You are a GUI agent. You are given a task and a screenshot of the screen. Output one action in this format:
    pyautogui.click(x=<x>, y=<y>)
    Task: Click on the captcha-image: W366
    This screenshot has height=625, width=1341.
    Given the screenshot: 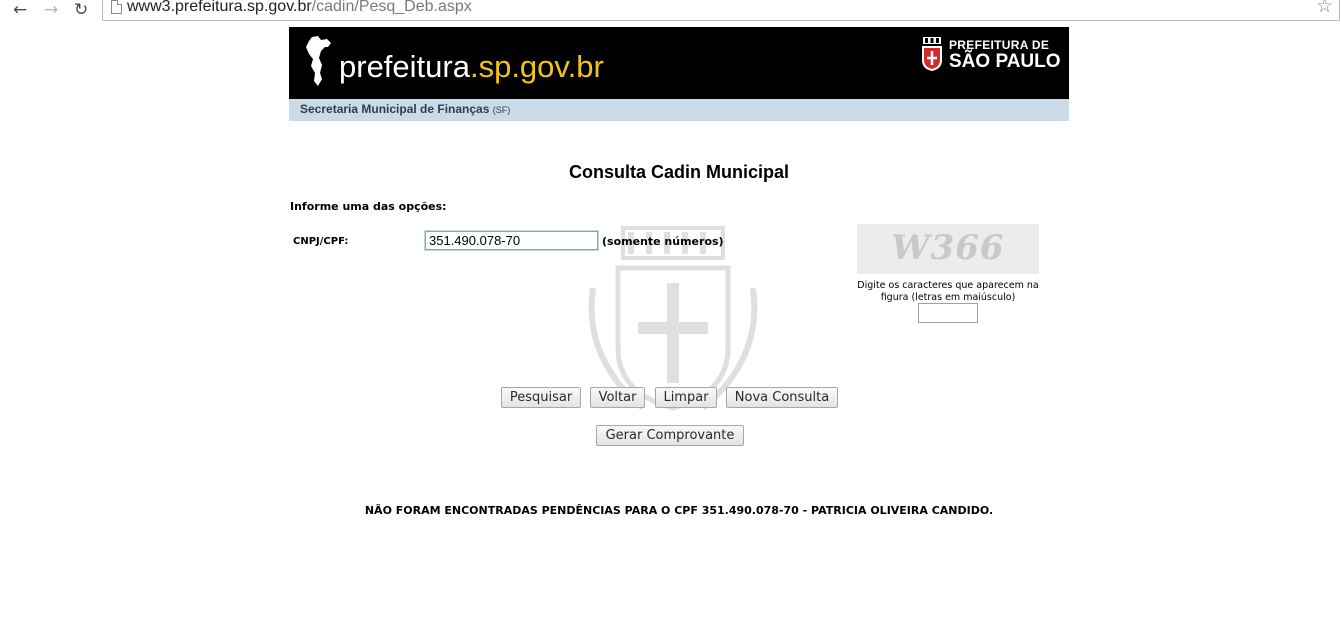 What is the action you would take?
    pyautogui.click(x=948, y=249)
    